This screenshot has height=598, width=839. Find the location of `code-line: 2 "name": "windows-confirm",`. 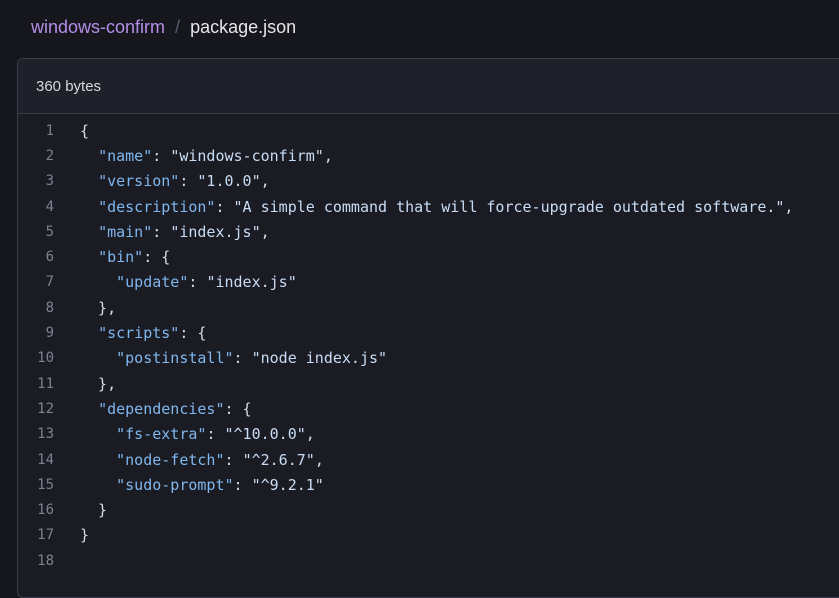

code-line: 2 "name": "windows-confirm", is located at coordinates (428, 155).